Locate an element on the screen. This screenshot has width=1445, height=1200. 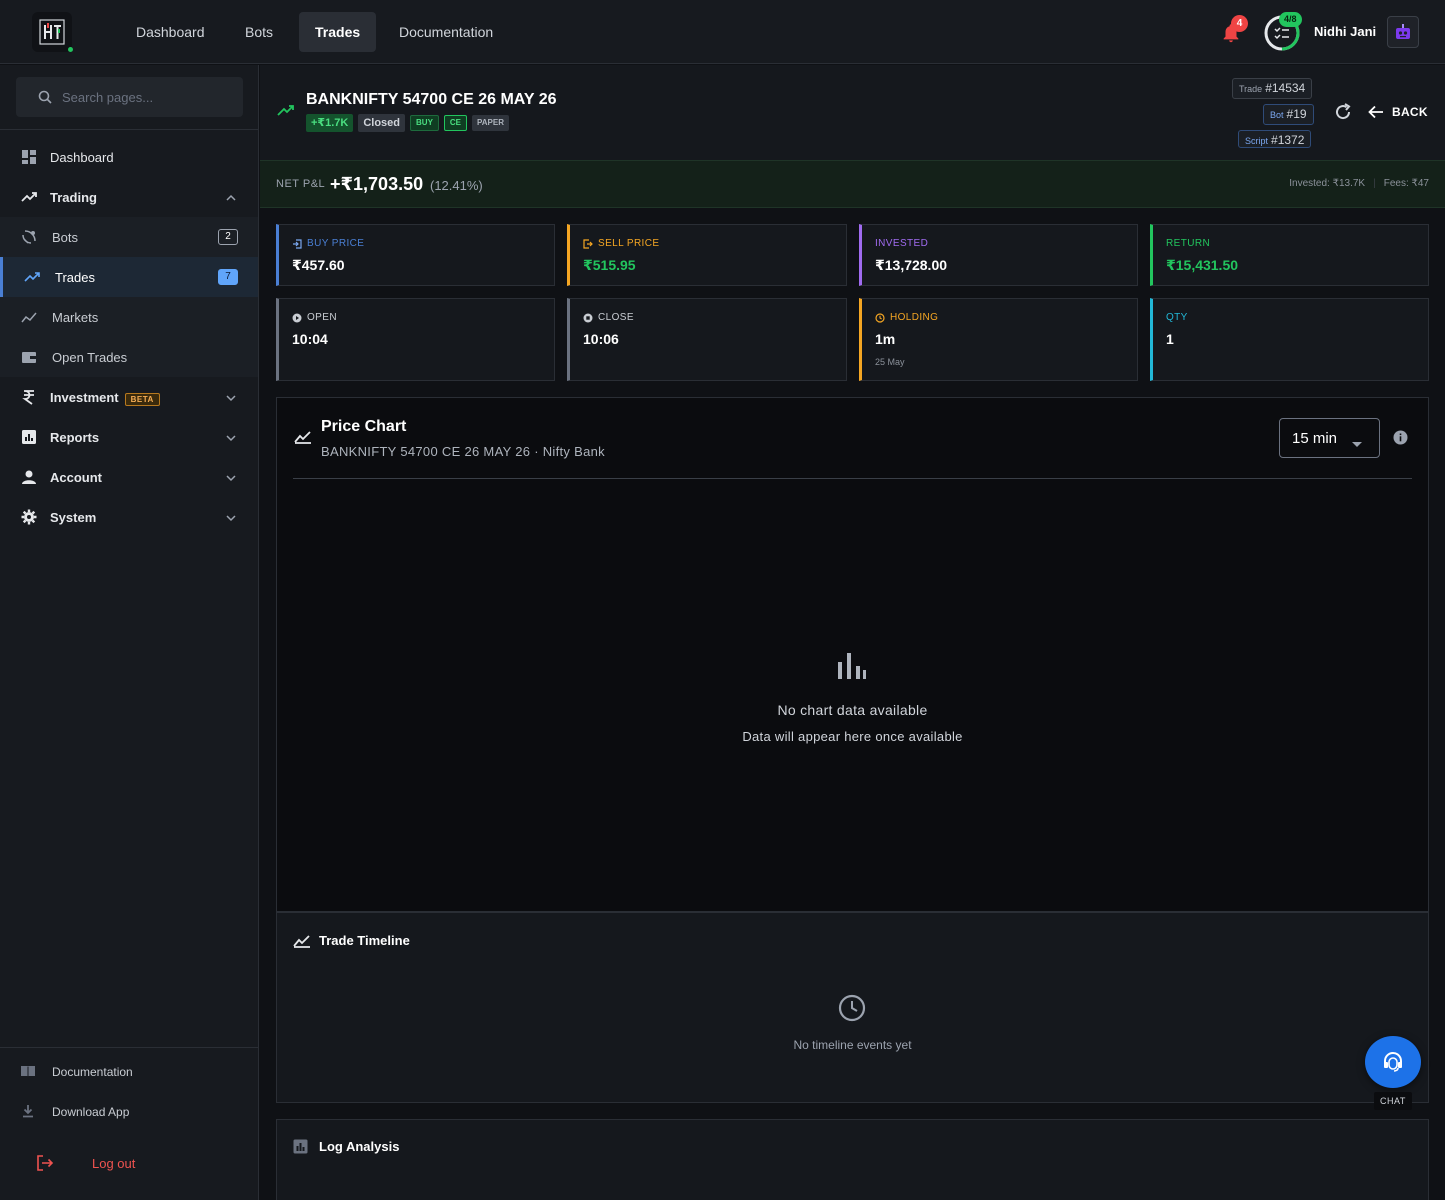
stat-label: INVESTED is located at coordinates (901, 243).